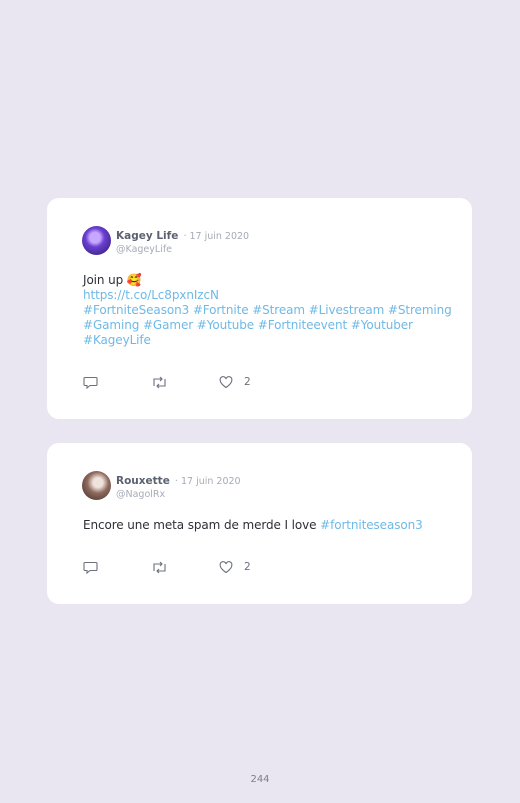 The height and width of the screenshot is (803, 520). I want to click on page-number: 244, so click(260, 779).